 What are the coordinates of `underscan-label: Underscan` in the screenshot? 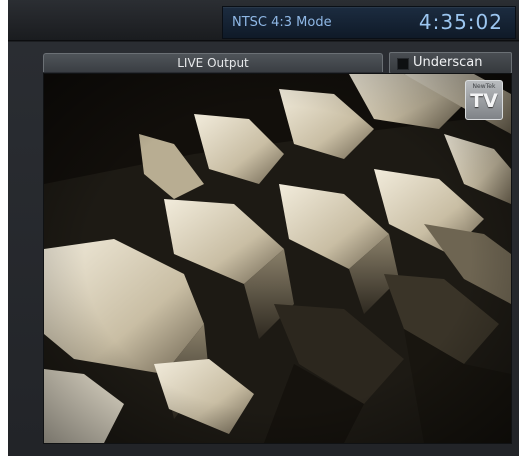 It's located at (448, 62).